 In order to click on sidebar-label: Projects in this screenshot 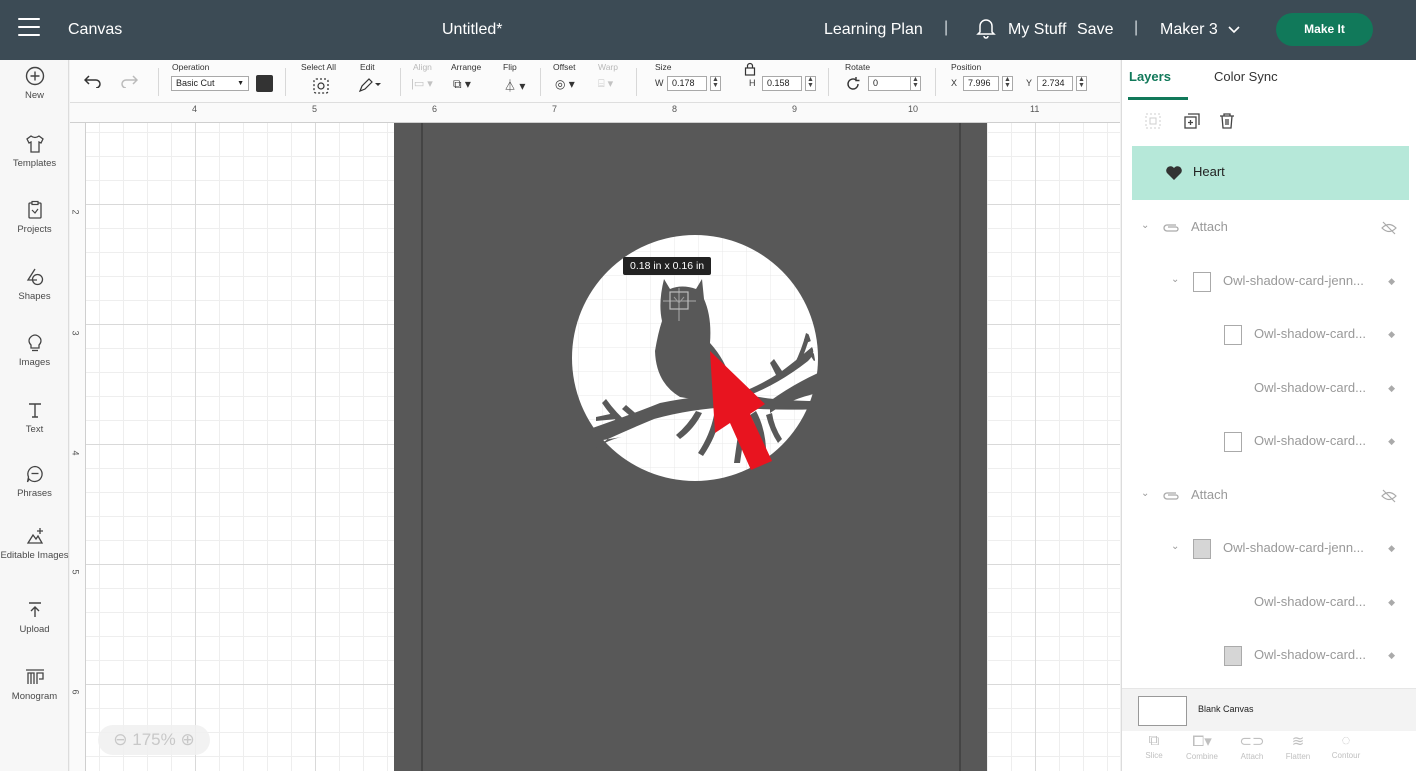, I will do `click(34, 229)`.